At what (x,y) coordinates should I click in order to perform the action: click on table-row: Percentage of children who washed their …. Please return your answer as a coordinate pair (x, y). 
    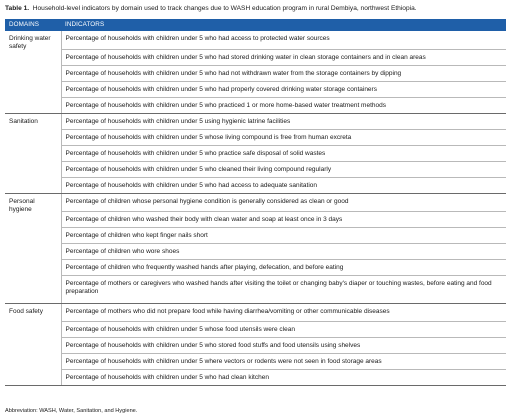
    Looking at the image, I should click on (255, 219).